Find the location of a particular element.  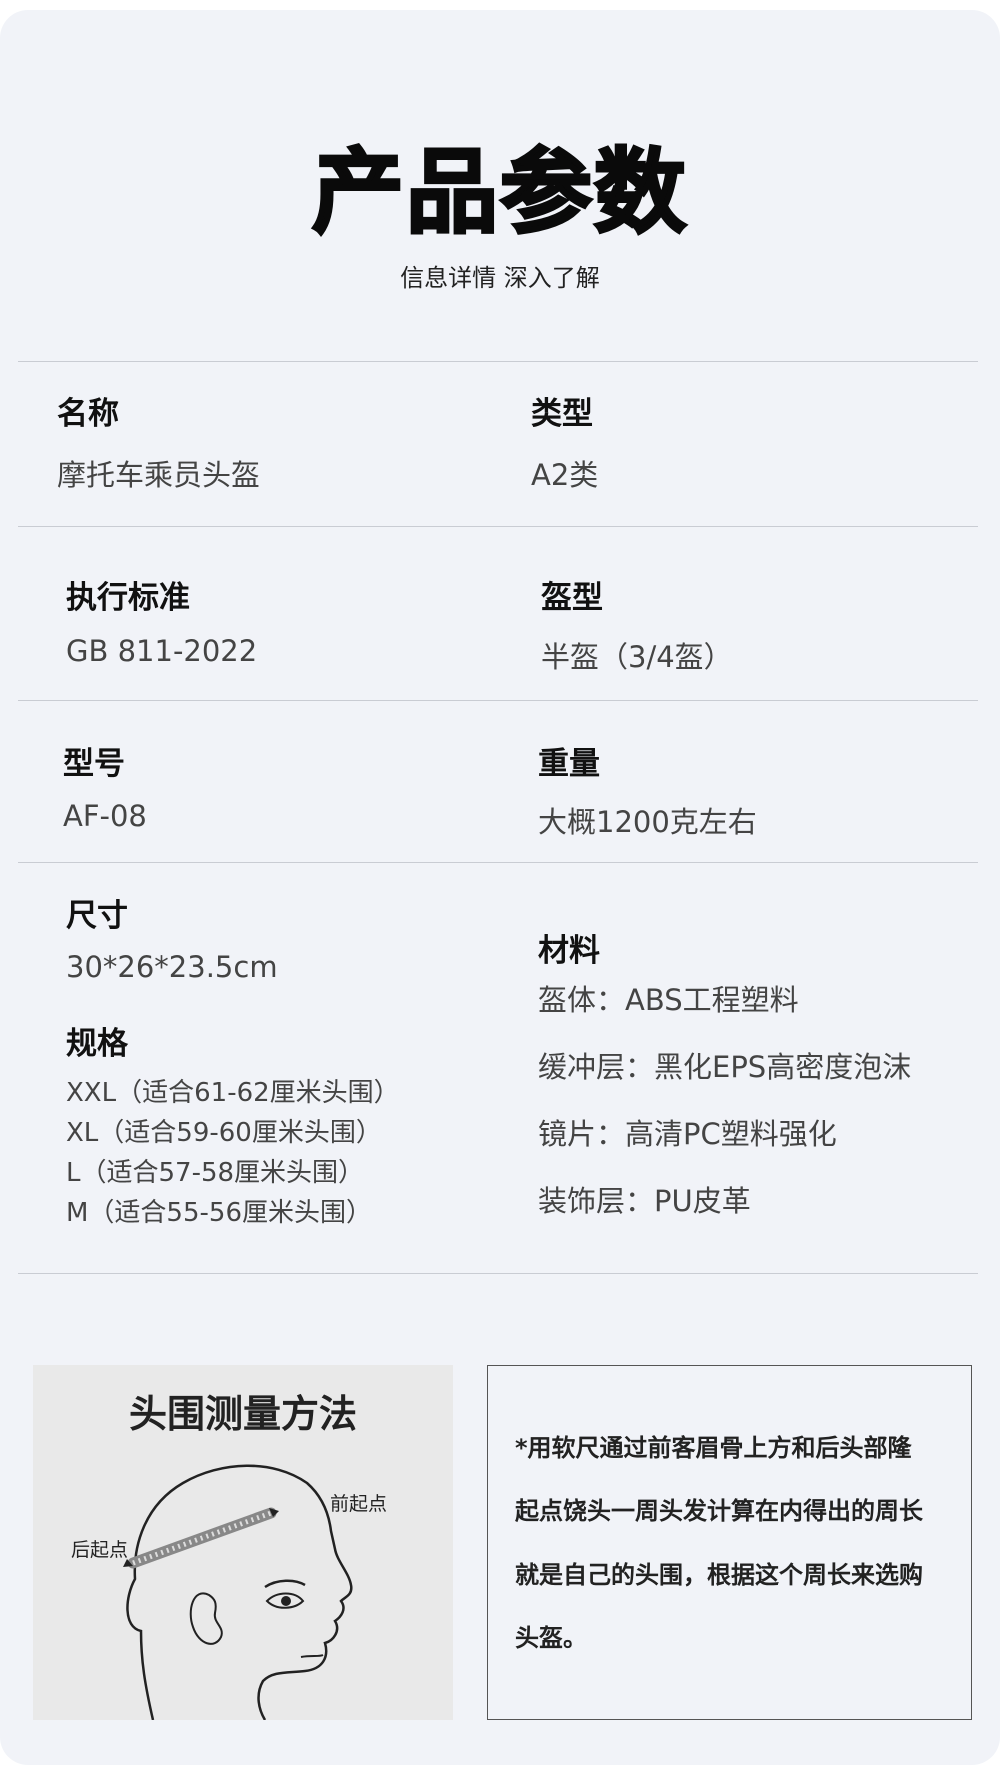

weight-value: 大概1200克左右 is located at coordinates (647, 822).